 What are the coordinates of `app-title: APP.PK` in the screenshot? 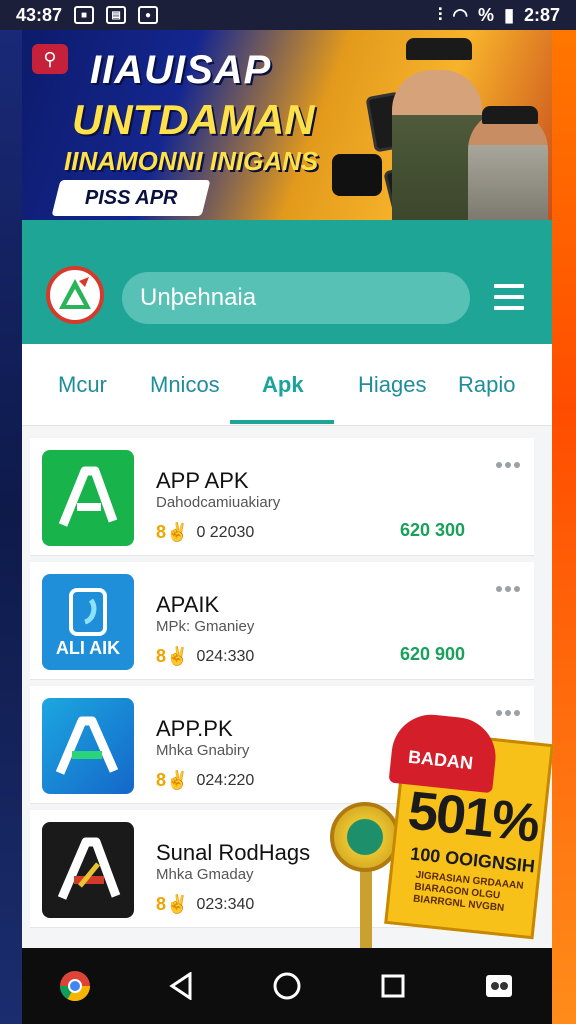 It's located at (194, 728).